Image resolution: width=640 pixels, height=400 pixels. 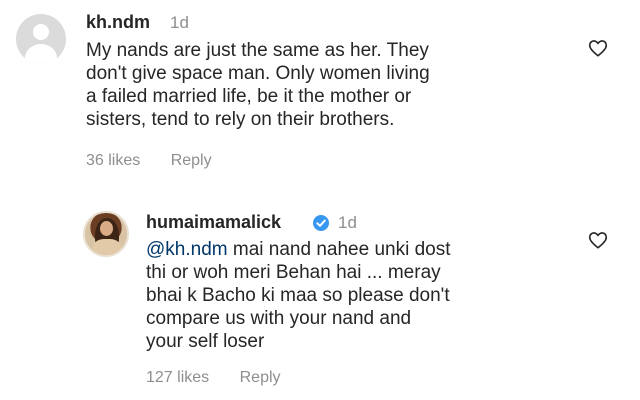 What do you see at coordinates (106, 228) in the screenshot?
I see `photo-face-shape` at bounding box center [106, 228].